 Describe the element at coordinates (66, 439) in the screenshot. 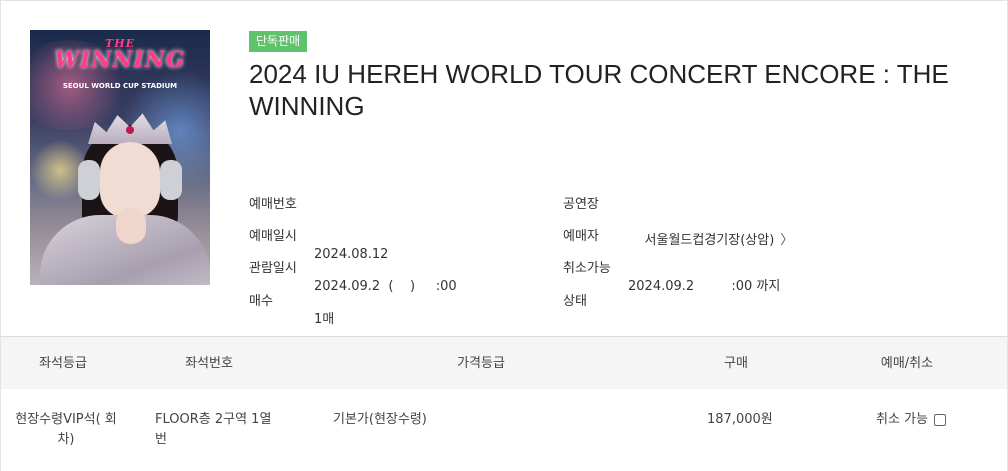

I see `seat-grade-line: 차)` at that location.